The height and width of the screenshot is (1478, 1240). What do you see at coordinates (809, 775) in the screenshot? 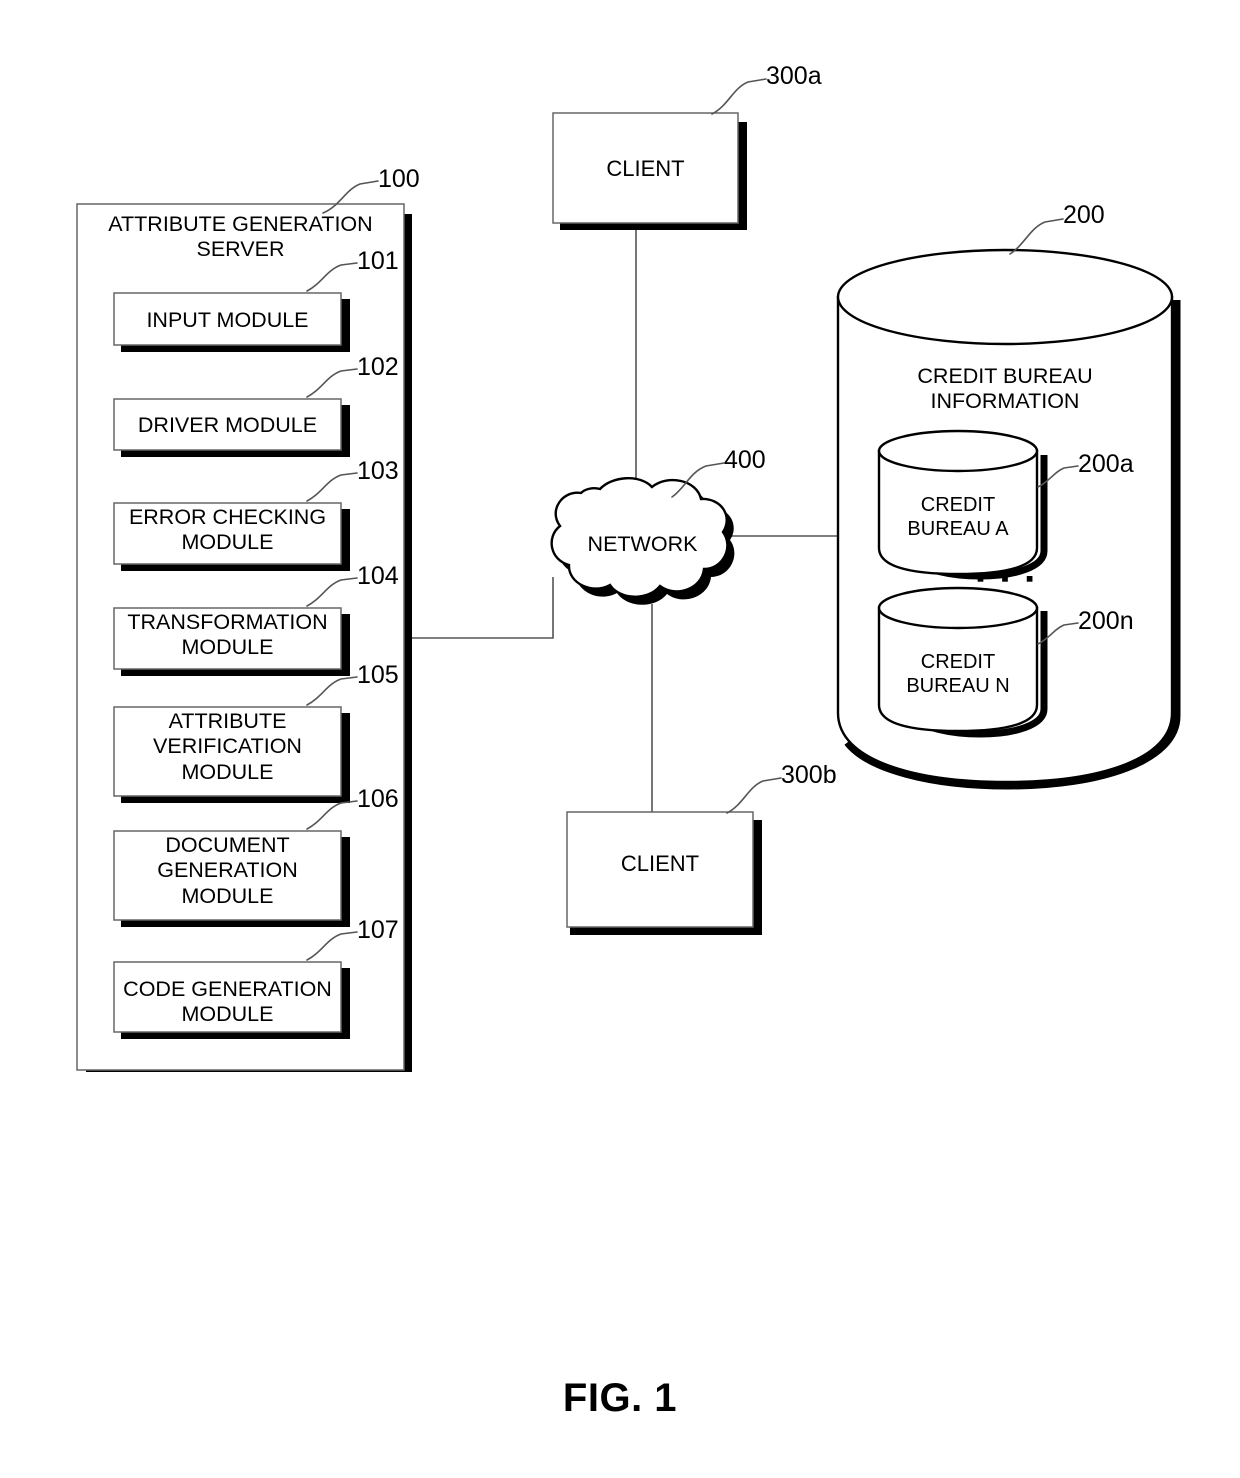
I see `client-b-ref: 300b` at bounding box center [809, 775].